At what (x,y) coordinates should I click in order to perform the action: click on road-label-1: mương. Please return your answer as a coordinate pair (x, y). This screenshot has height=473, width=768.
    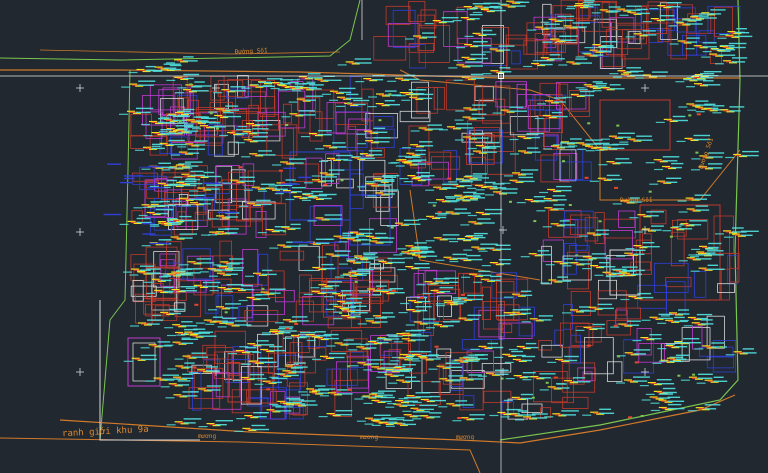
    Looking at the image, I should click on (207, 436).